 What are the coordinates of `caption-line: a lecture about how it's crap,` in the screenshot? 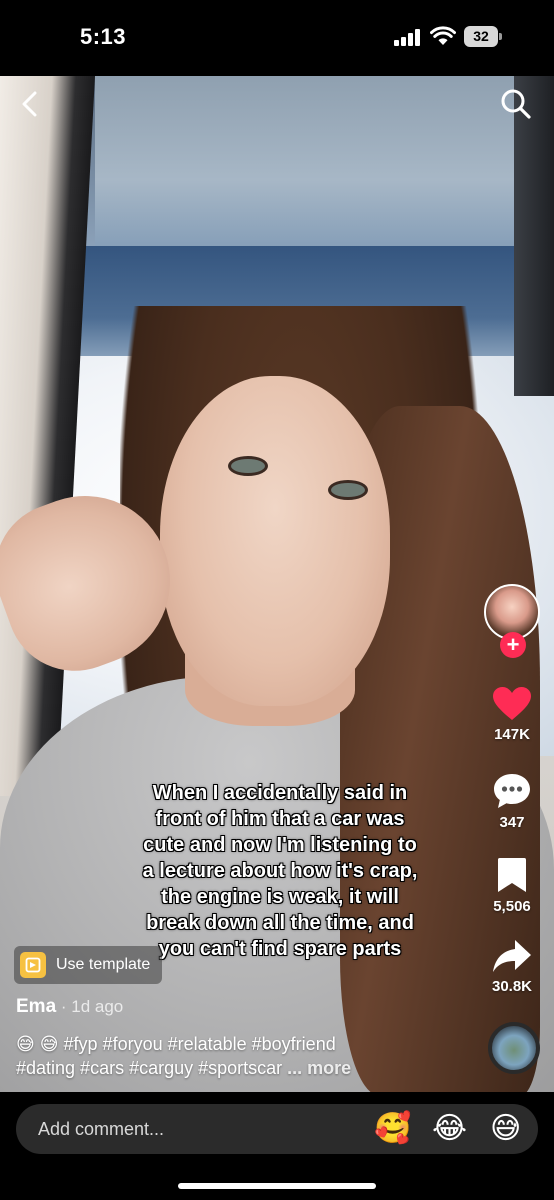 It's located at (280, 871).